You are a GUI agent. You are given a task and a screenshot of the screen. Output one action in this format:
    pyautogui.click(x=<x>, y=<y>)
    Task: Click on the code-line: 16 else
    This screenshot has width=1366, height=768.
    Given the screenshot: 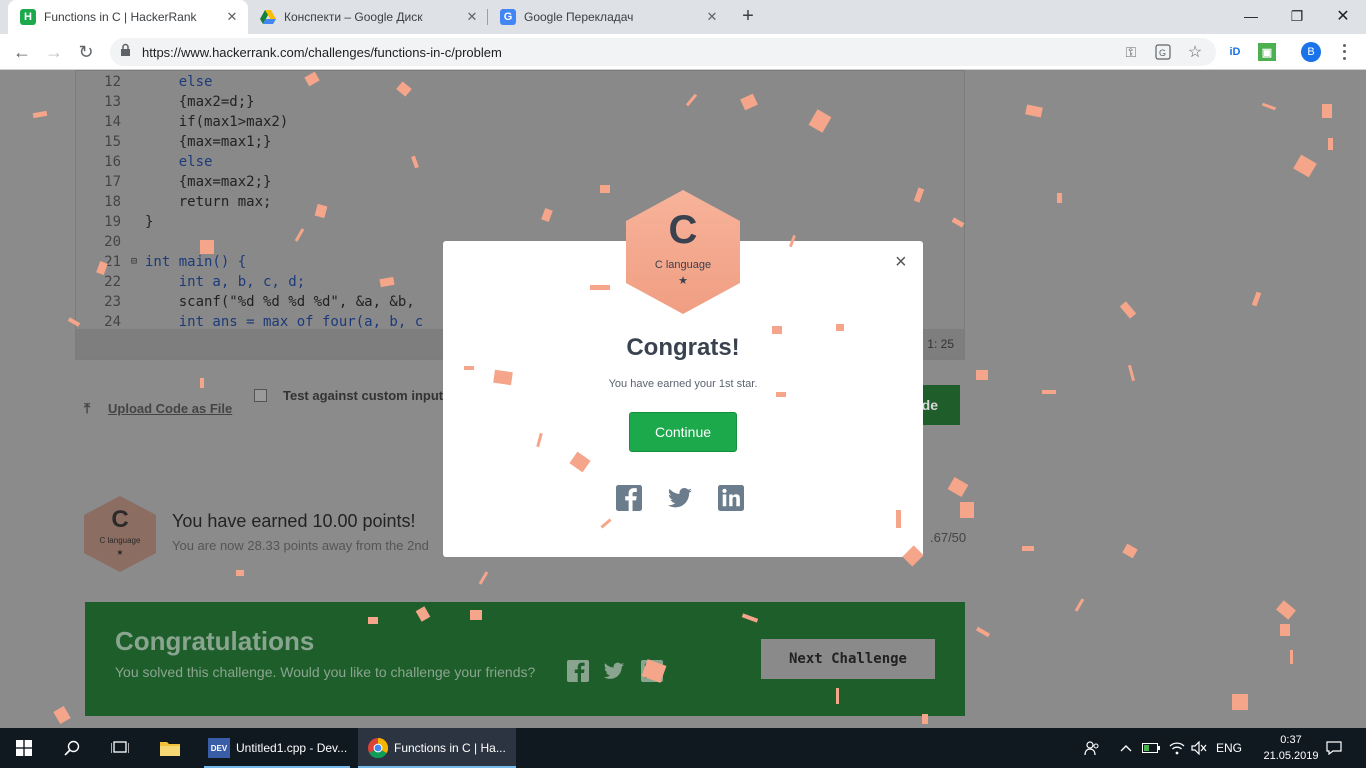 What is the action you would take?
    pyautogui.click(x=249, y=162)
    